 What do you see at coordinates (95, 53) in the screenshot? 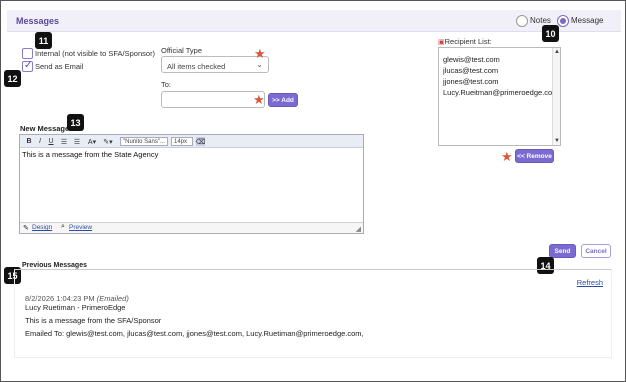
I see `internal-label: Internal (not visible to SFA/Sponsor)` at bounding box center [95, 53].